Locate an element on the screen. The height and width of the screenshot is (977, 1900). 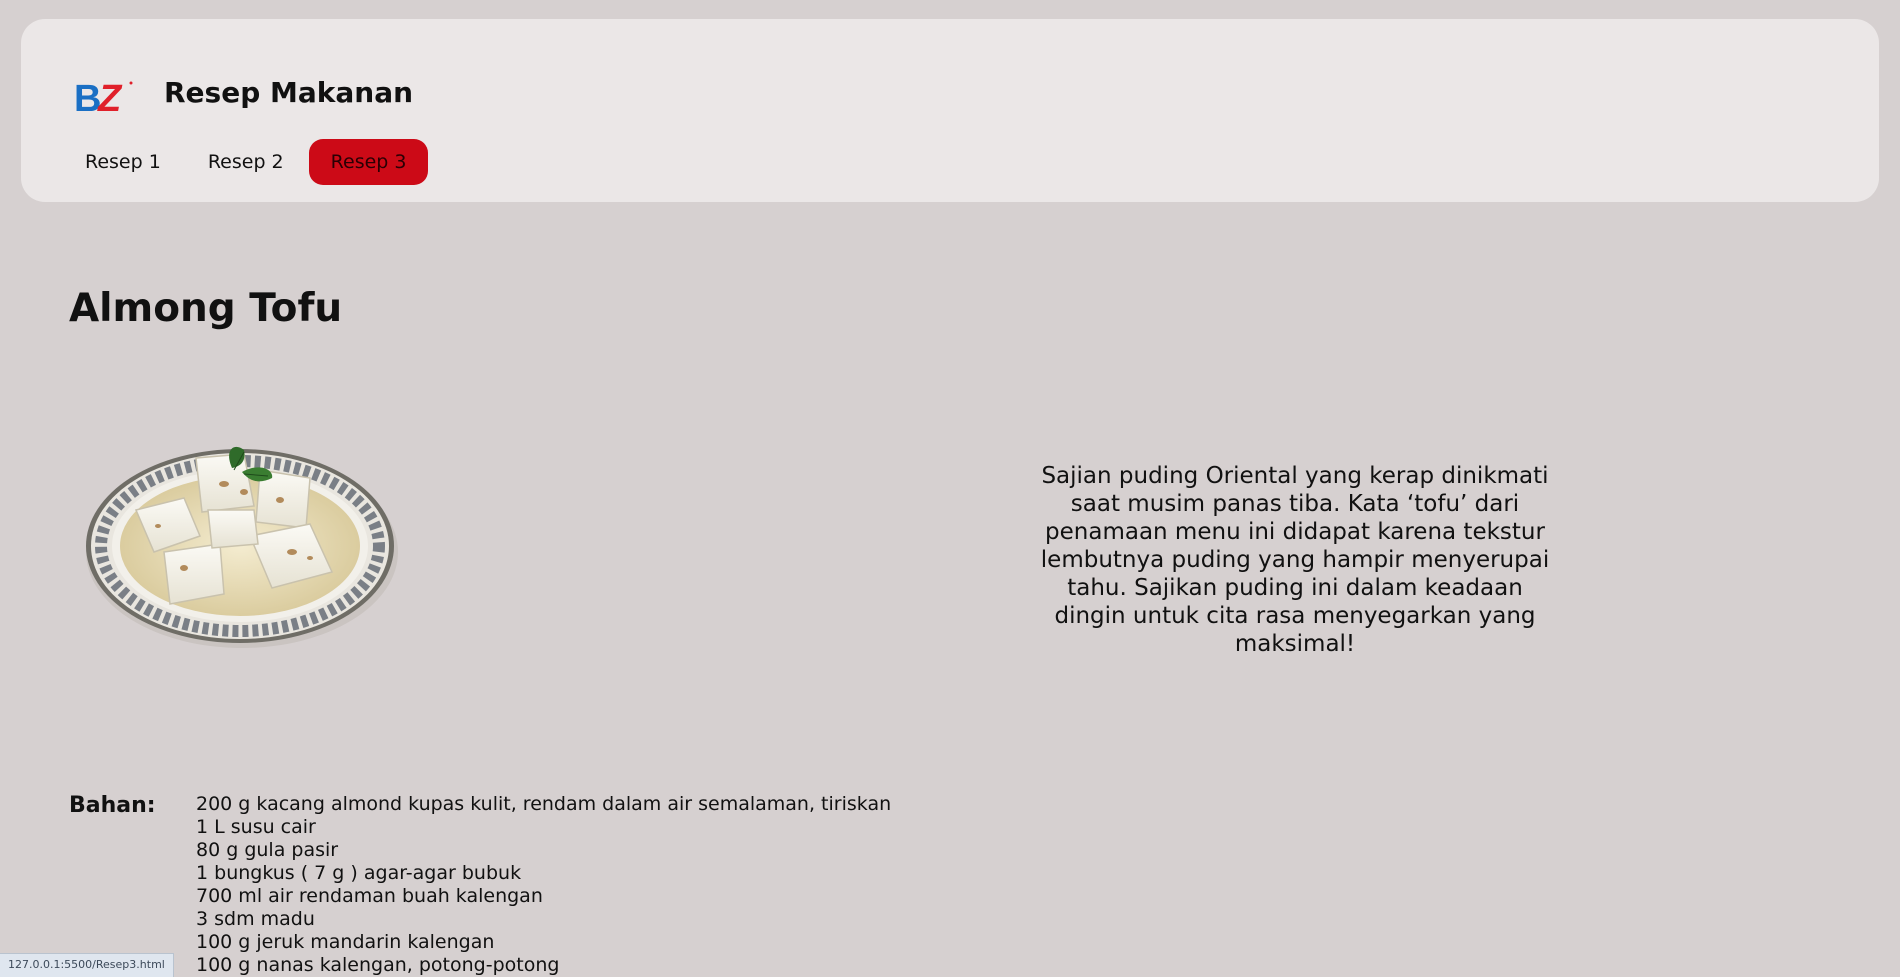
recipe-nav: Resep 1 Resep 2 Resep 3 is located at coordinates (247, 162).